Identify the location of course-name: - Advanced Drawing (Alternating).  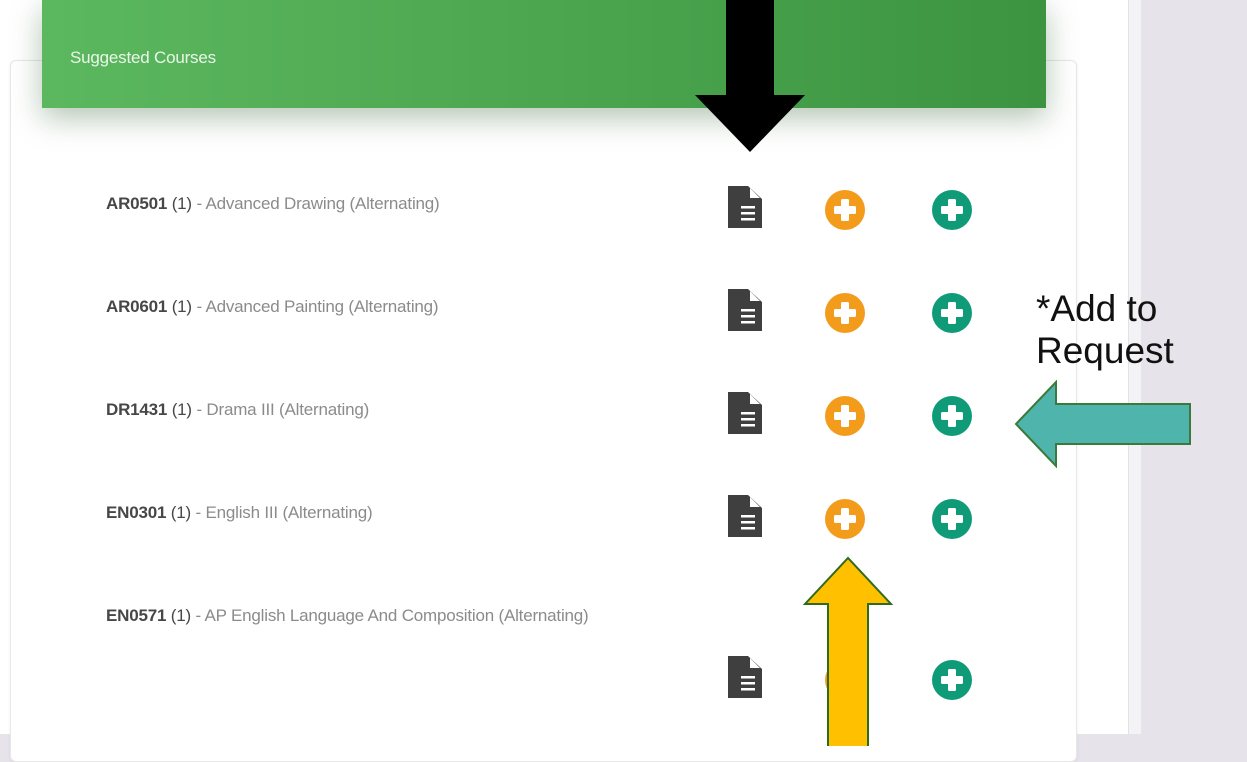
(318, 203).